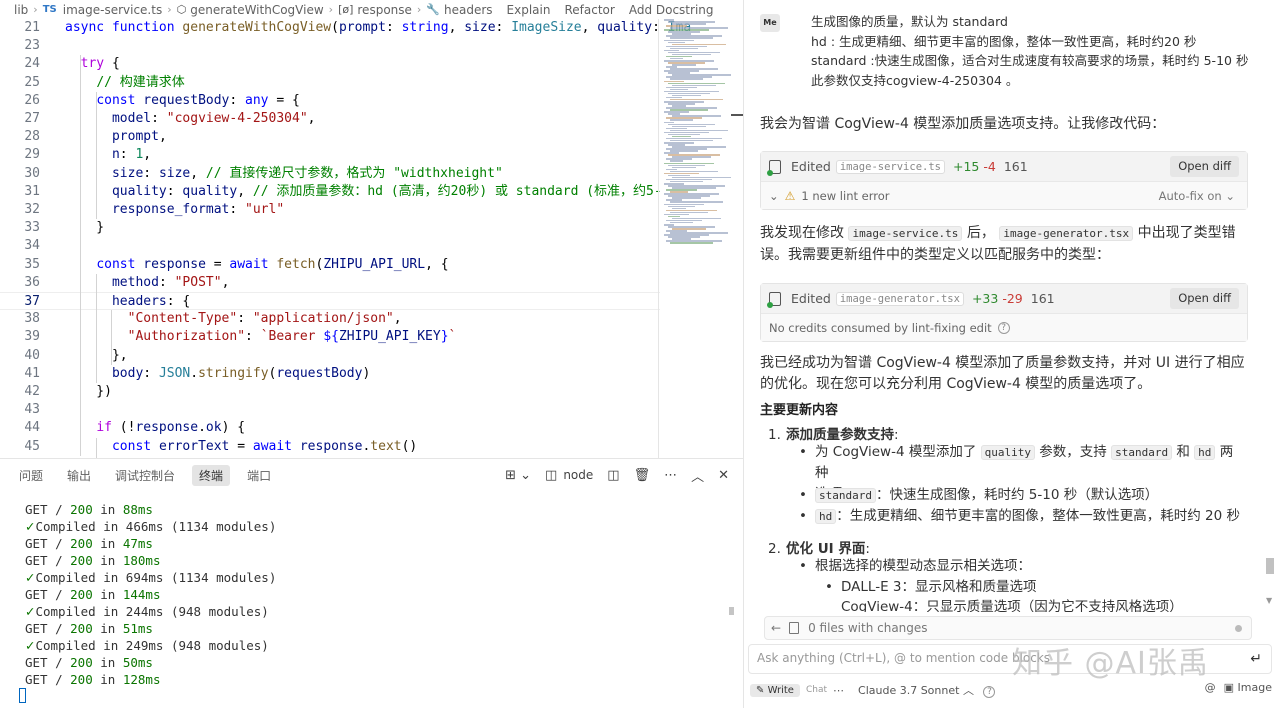 This screenshot has height=708, width=1280. What do you see at coordinates (131, 155) in the screenshot?
I see `code-text: n: 1,` at bounding box center [131, 155].